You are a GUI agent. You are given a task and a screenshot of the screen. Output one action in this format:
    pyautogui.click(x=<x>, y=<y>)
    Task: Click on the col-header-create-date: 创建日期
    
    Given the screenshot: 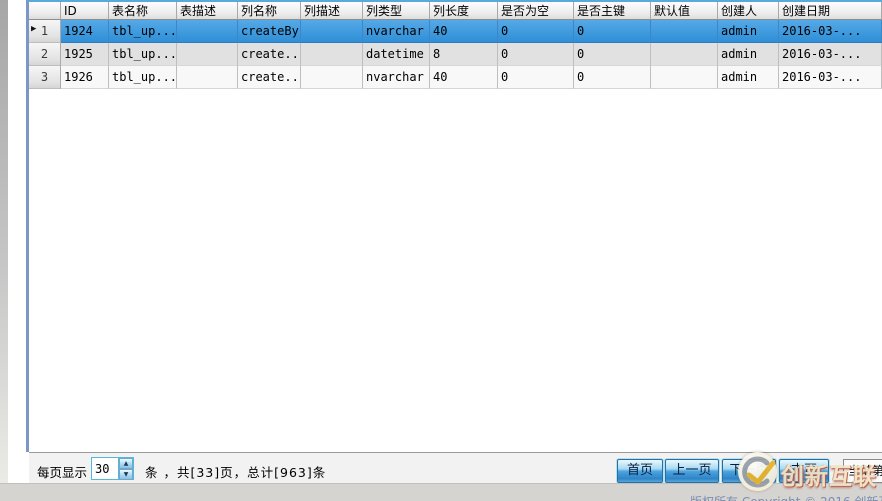 What is the action you would take?
    pyautogui.click(x=830, y=11)
    